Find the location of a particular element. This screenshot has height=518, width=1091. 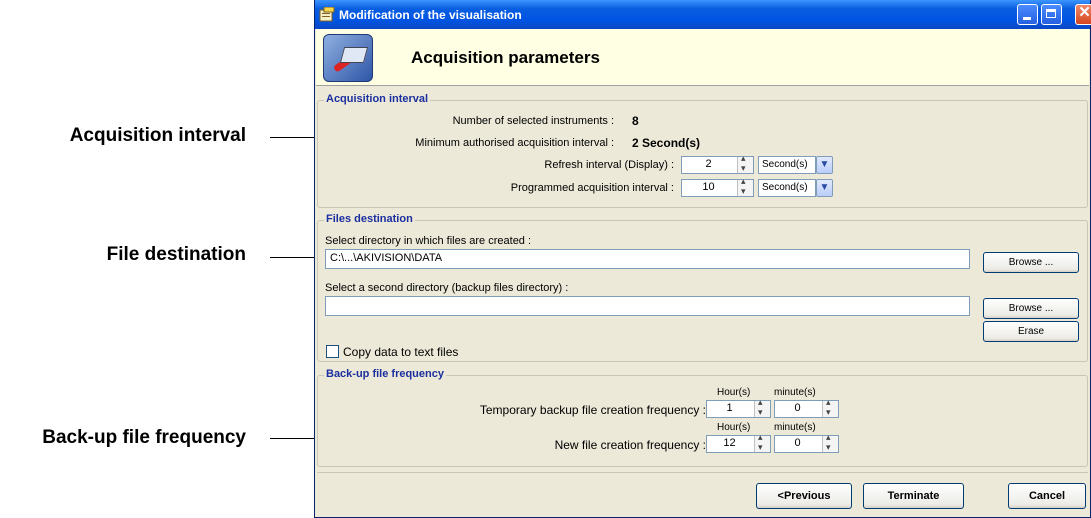

window-title: Modification of the visualisation is located at coordinates (430, 15).